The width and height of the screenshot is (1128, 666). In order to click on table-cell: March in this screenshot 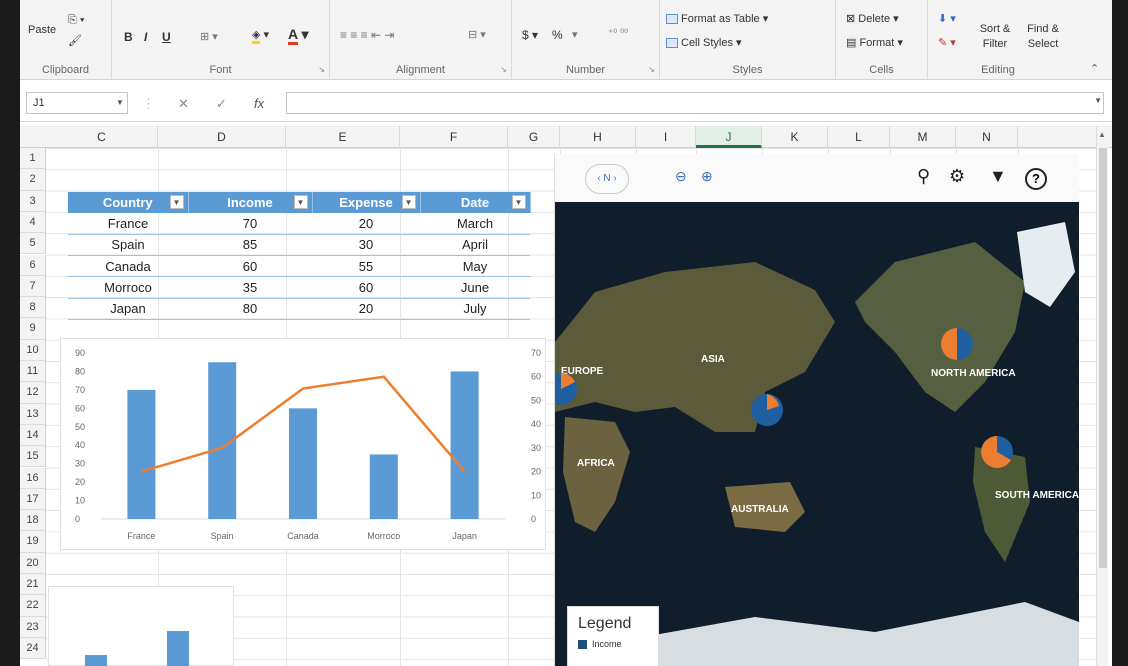, I will do `click(475, 224)`.